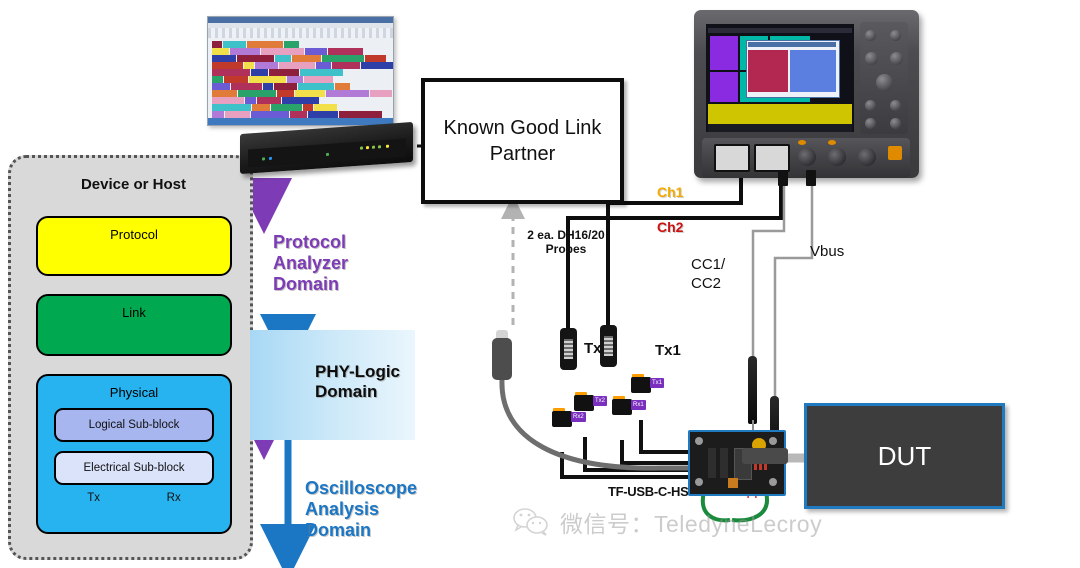 The height and width of the screenshot is (568, 1080). I want to click on oscilloscope, so click(806, 98).